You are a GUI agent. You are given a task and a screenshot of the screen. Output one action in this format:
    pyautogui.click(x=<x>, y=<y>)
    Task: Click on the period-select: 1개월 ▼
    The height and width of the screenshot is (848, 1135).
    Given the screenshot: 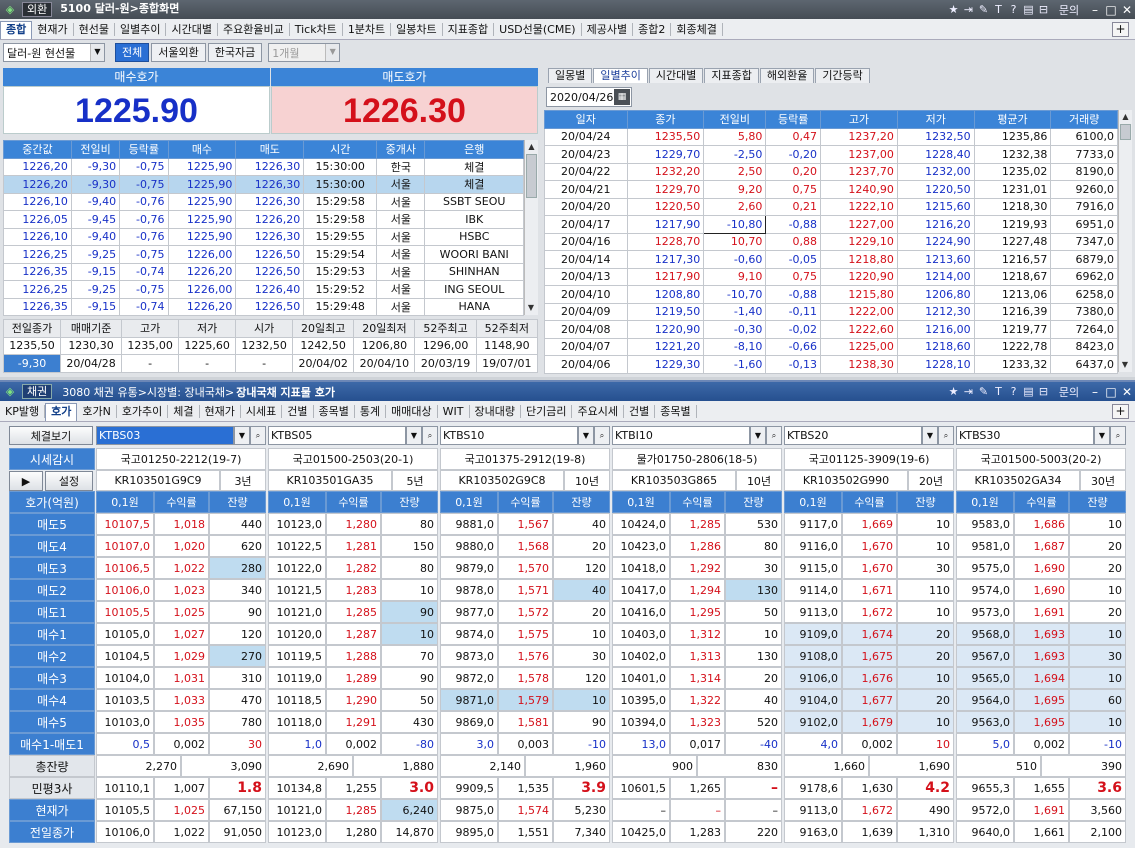 What is the action you would take?
    pyautogui.click(x=304, y=52)
    